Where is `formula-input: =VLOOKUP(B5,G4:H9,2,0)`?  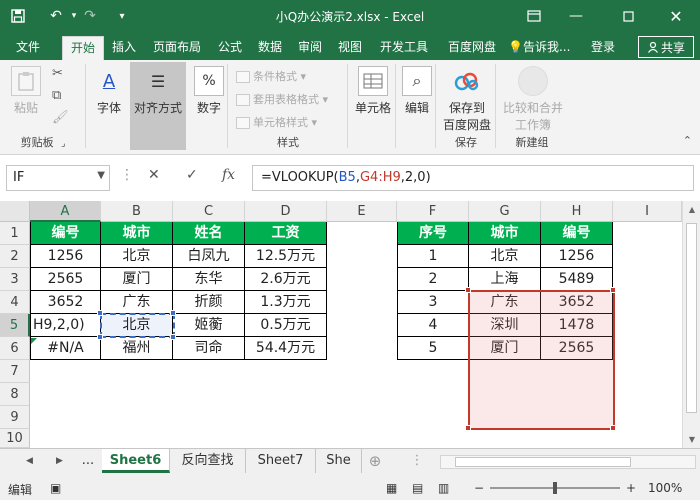 formula-input: =VLOOKUP(B5,G4:H9,2,0) is located at coordinates (473, 178).